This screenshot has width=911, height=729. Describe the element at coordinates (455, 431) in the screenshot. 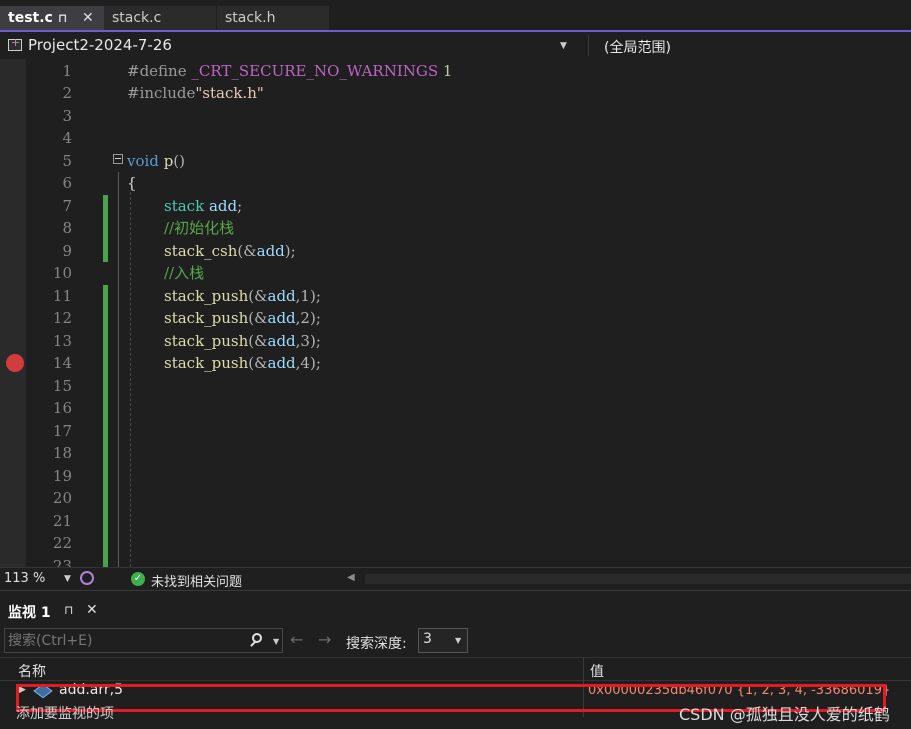

I see `code-line-17: 17` at that location.